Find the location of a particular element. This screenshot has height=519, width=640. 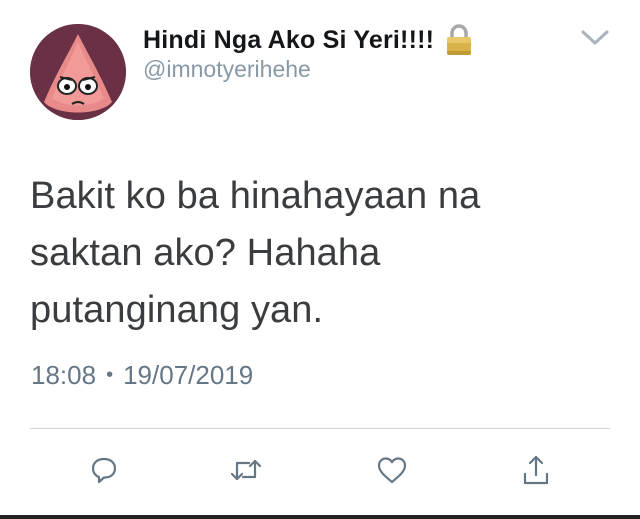

tweet-text-line: saktan ako? Hahaha is located at coordinates (205, 253).